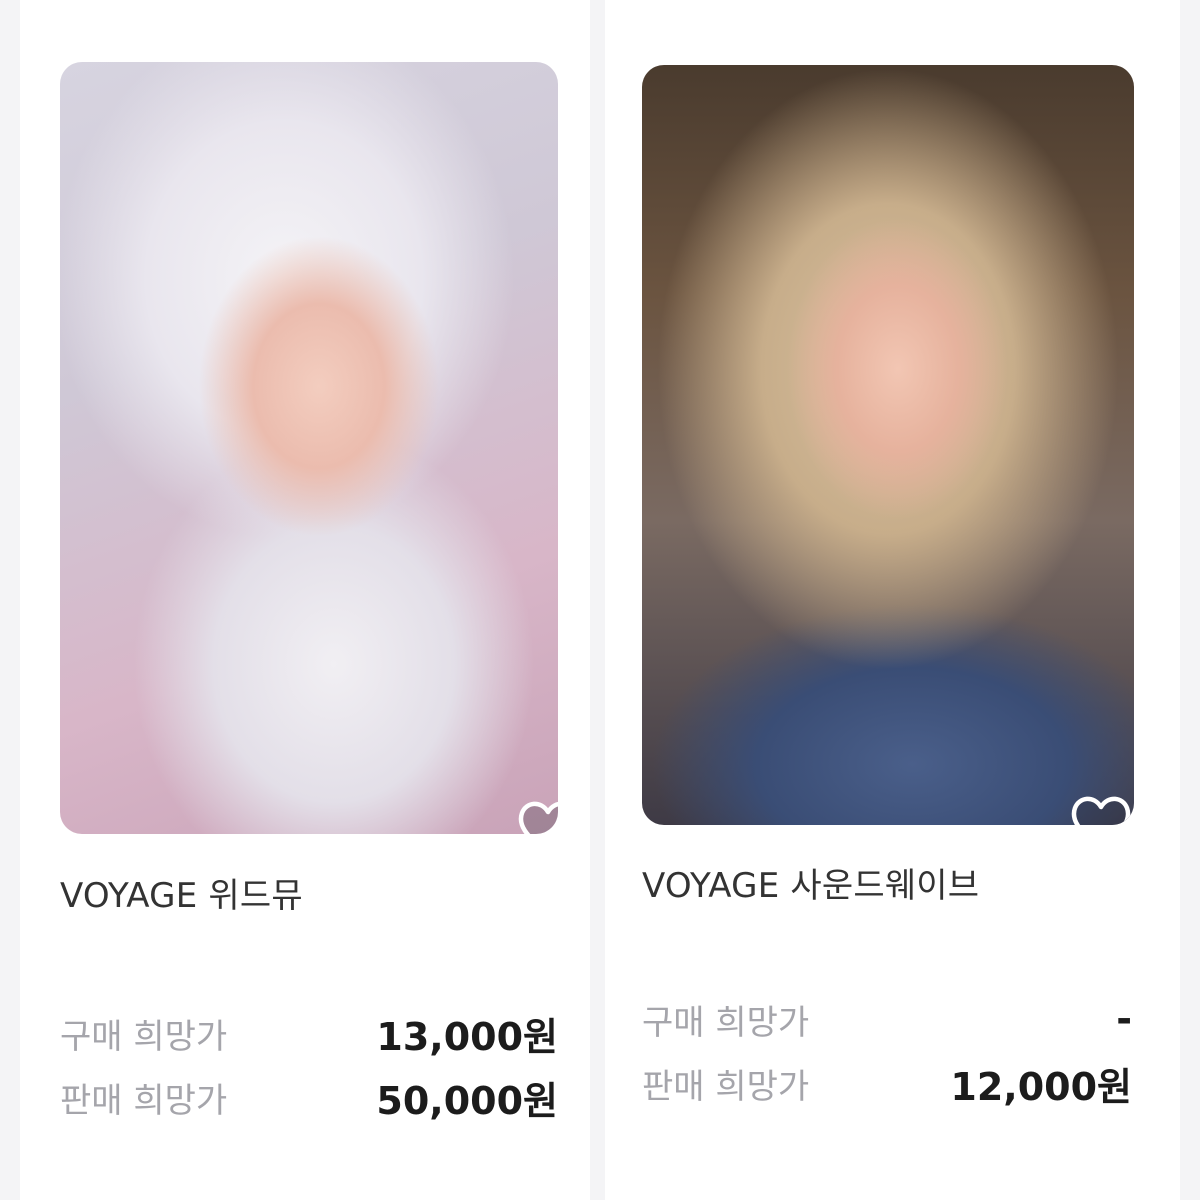 Image resolution: width=1200 pixels, height=1200 pixels. Describe the element at coordinates (810, 882) in the screenshot. I see `product-title: VOYAGE 사운드웨이브` at that location.